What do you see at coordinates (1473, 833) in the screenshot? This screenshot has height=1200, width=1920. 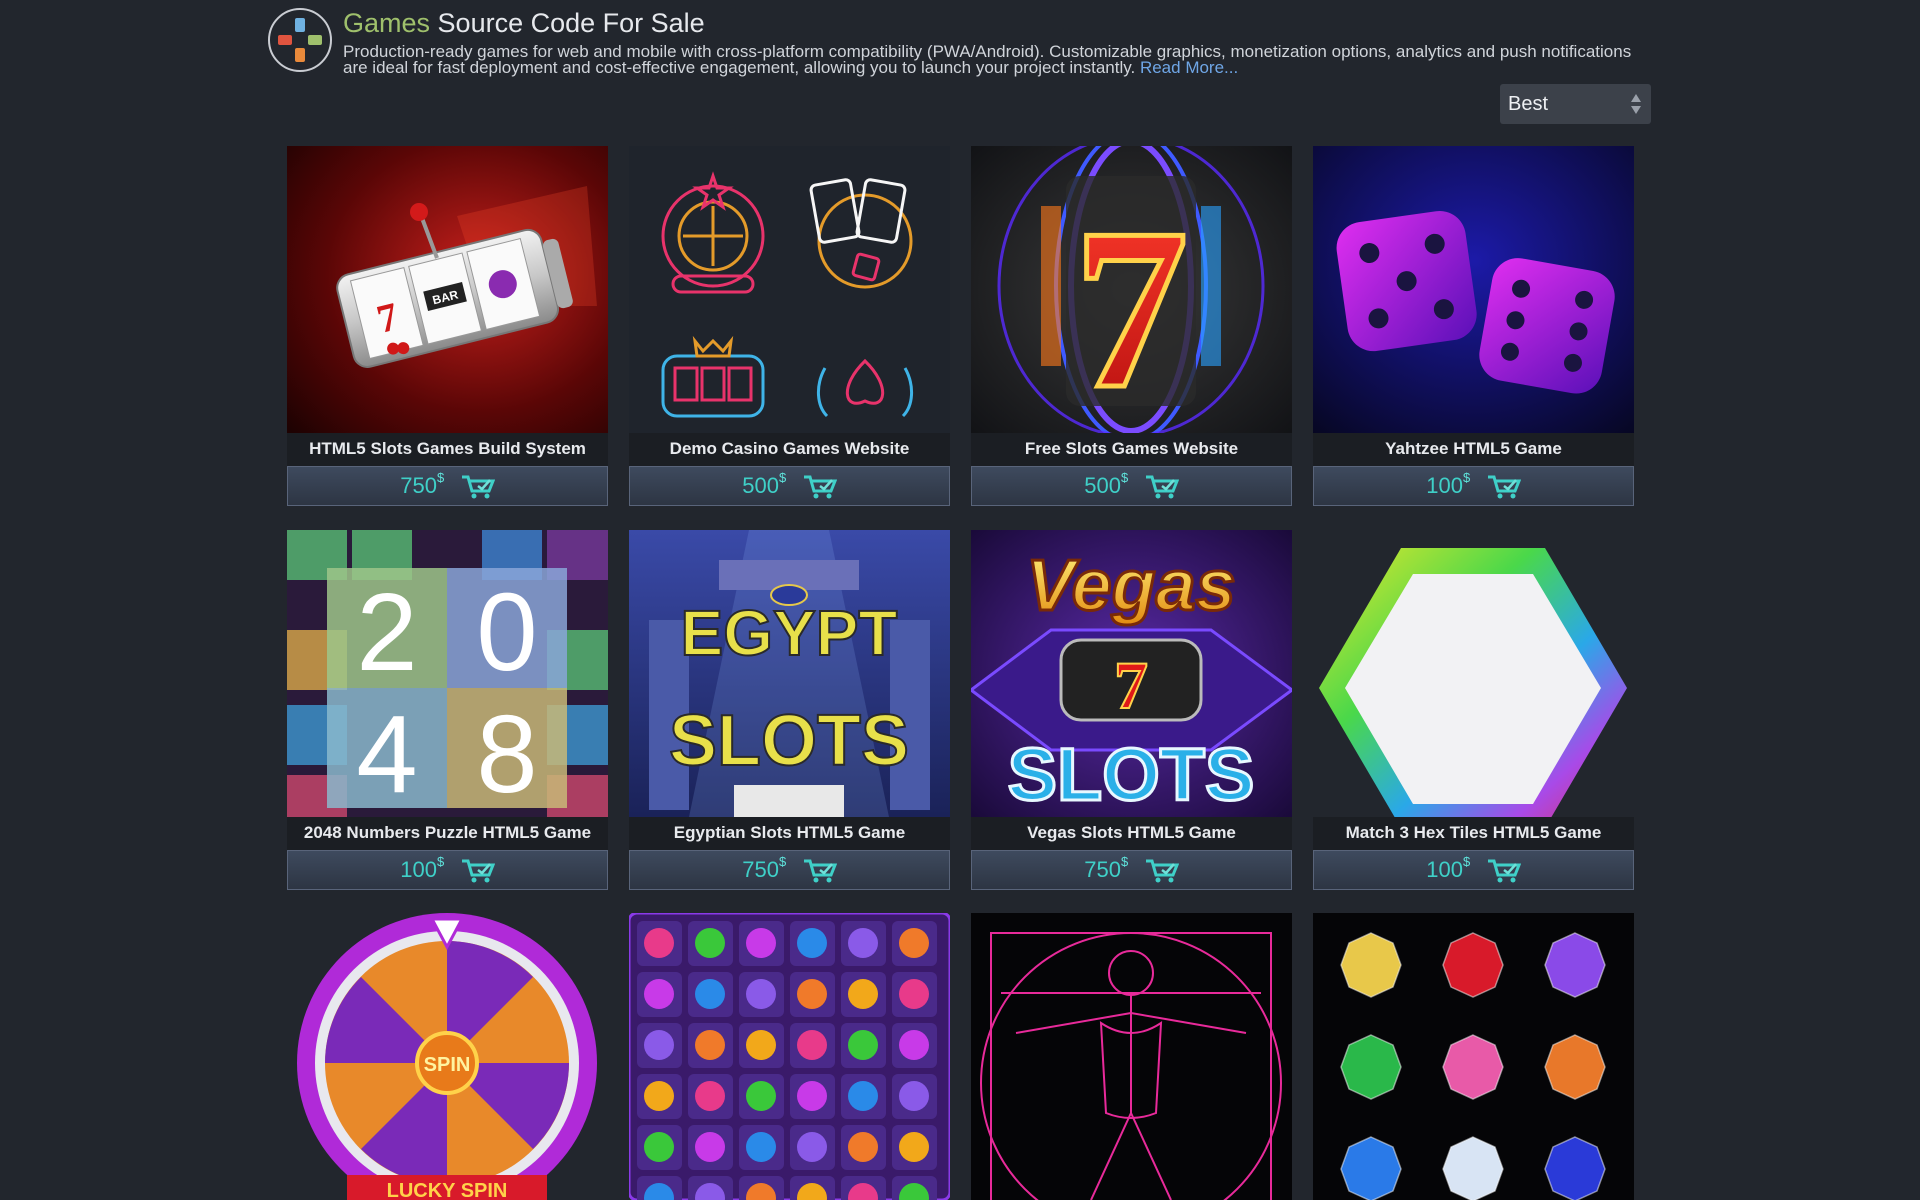 I see `product-title: Match 3 Hex Tiles HTML5 Game` at bounding box center [1473, 833].